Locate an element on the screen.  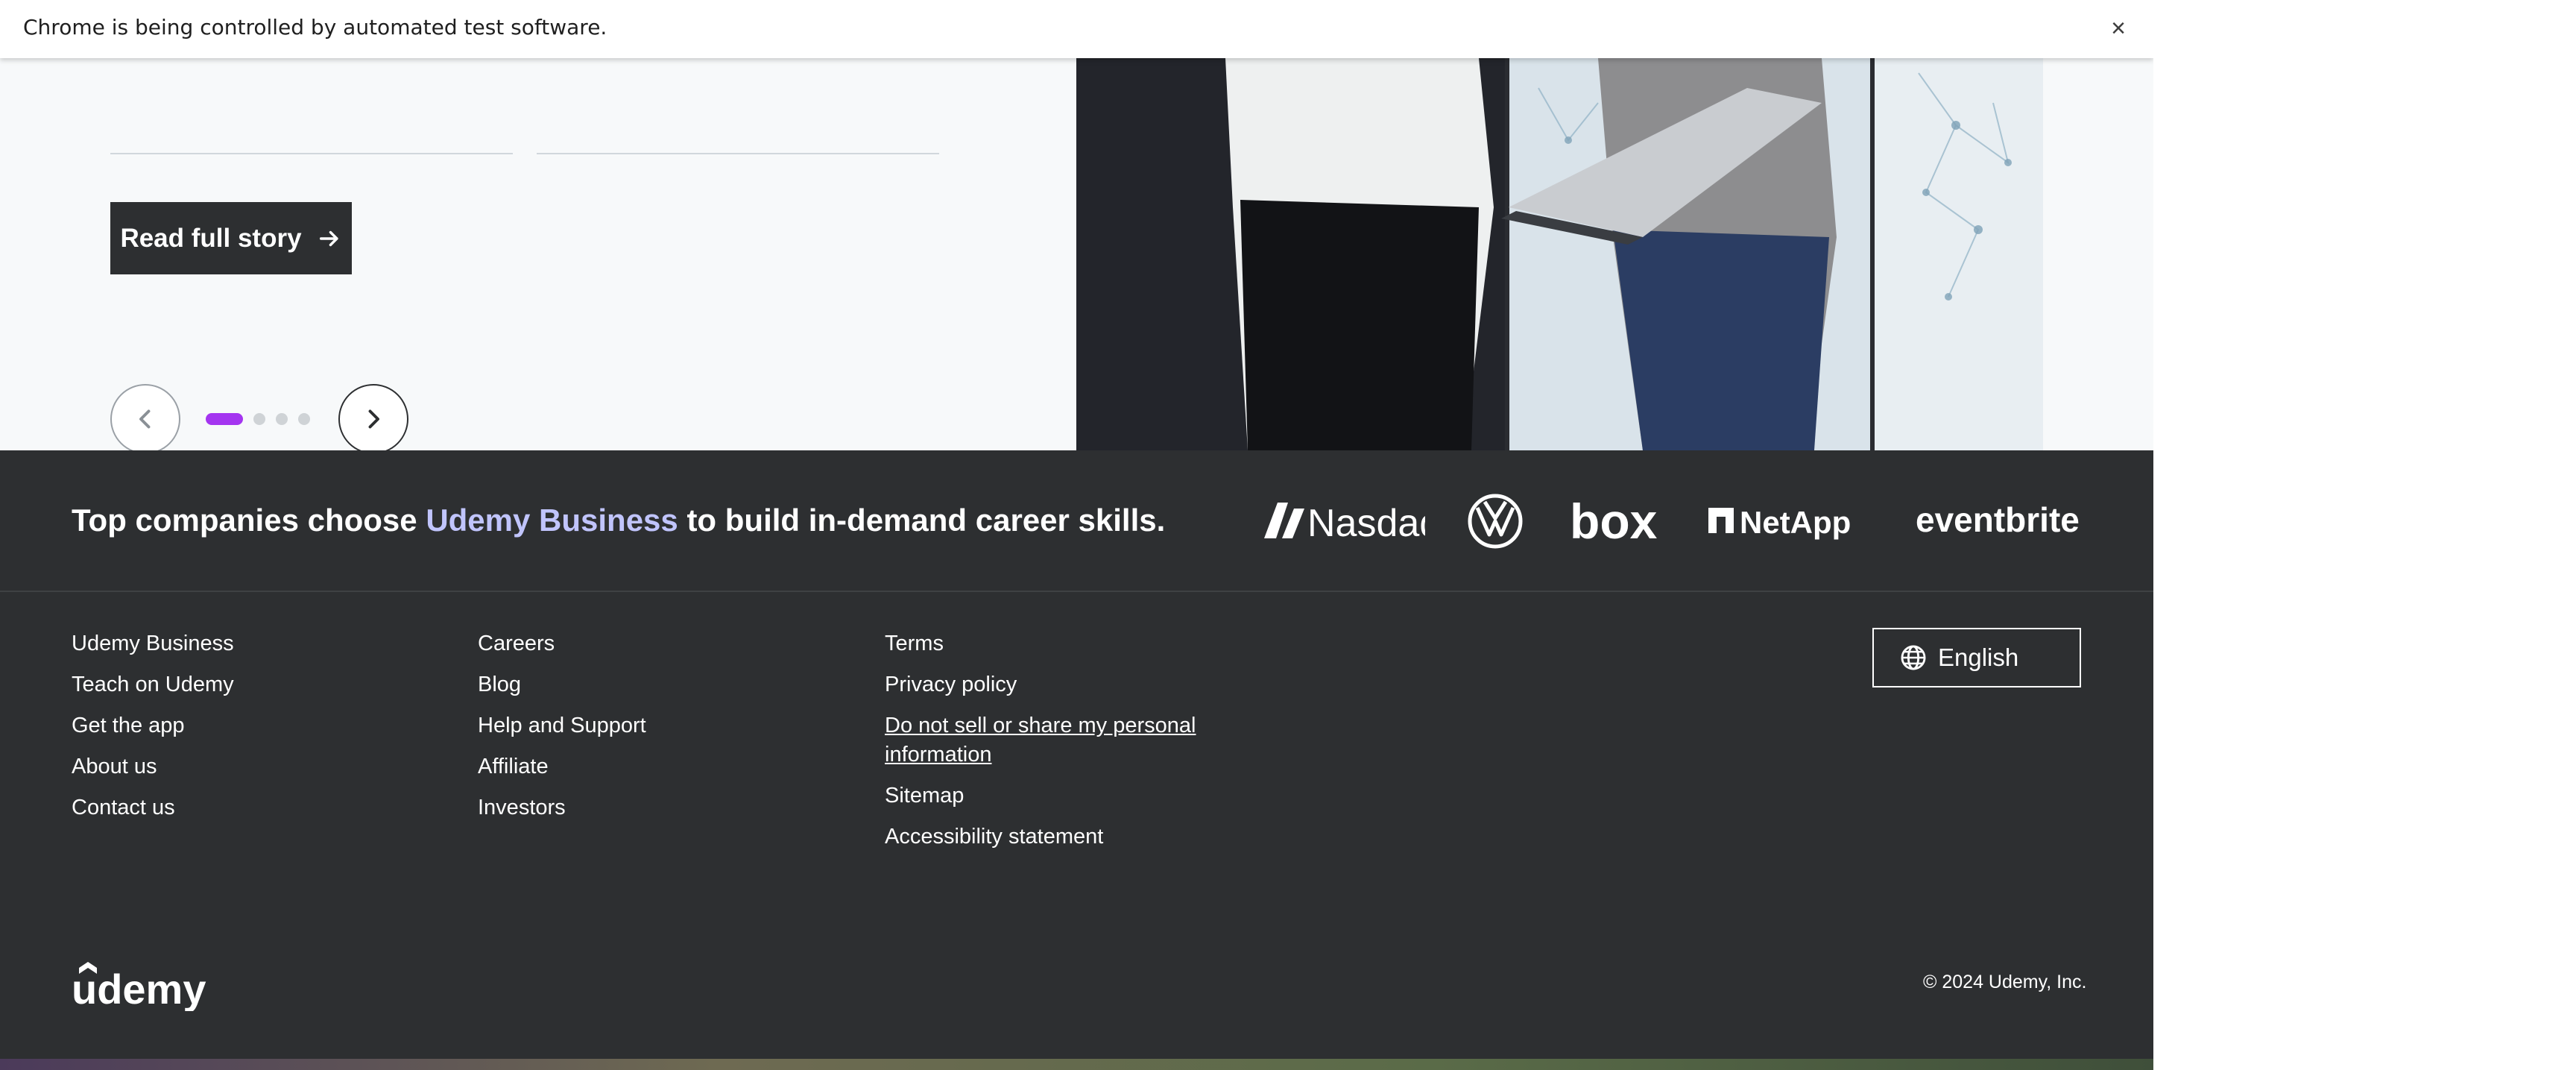
footer-link-sitemap: Sitemap is located at coordinates (1049, 796).